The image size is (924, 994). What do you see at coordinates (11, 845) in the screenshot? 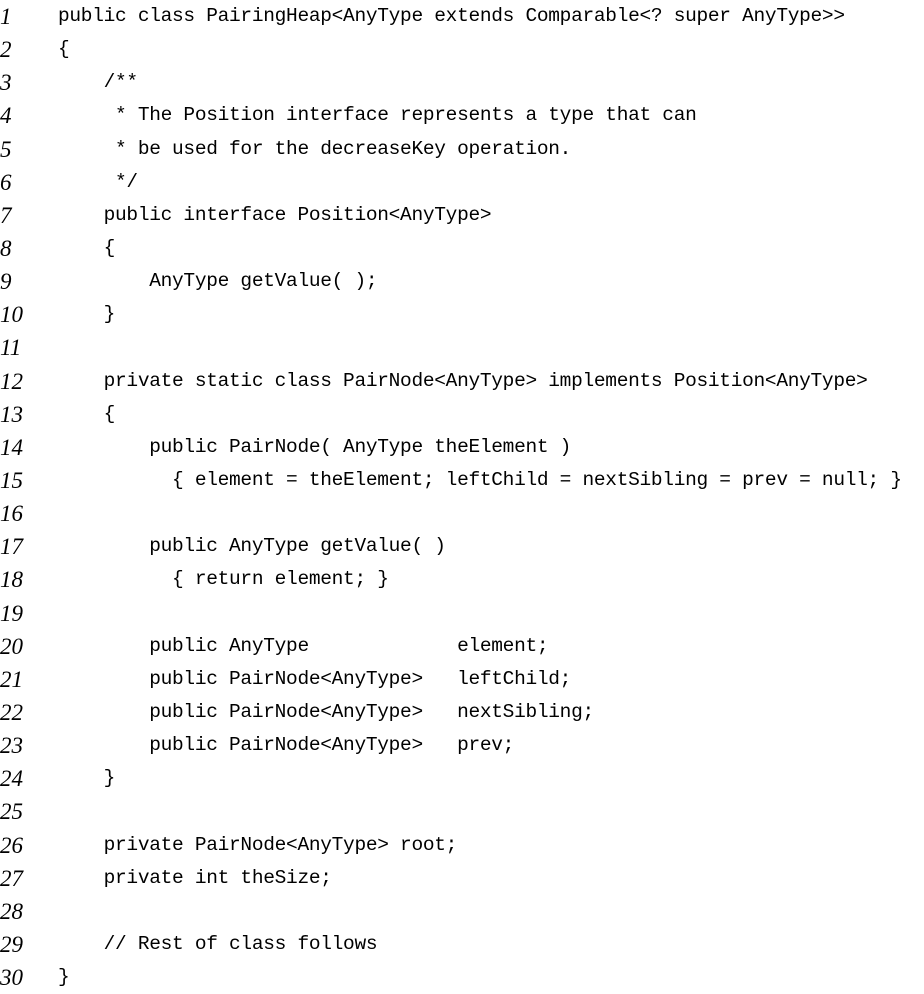
I see `line-number: 26` at bounding box center [11, 845].